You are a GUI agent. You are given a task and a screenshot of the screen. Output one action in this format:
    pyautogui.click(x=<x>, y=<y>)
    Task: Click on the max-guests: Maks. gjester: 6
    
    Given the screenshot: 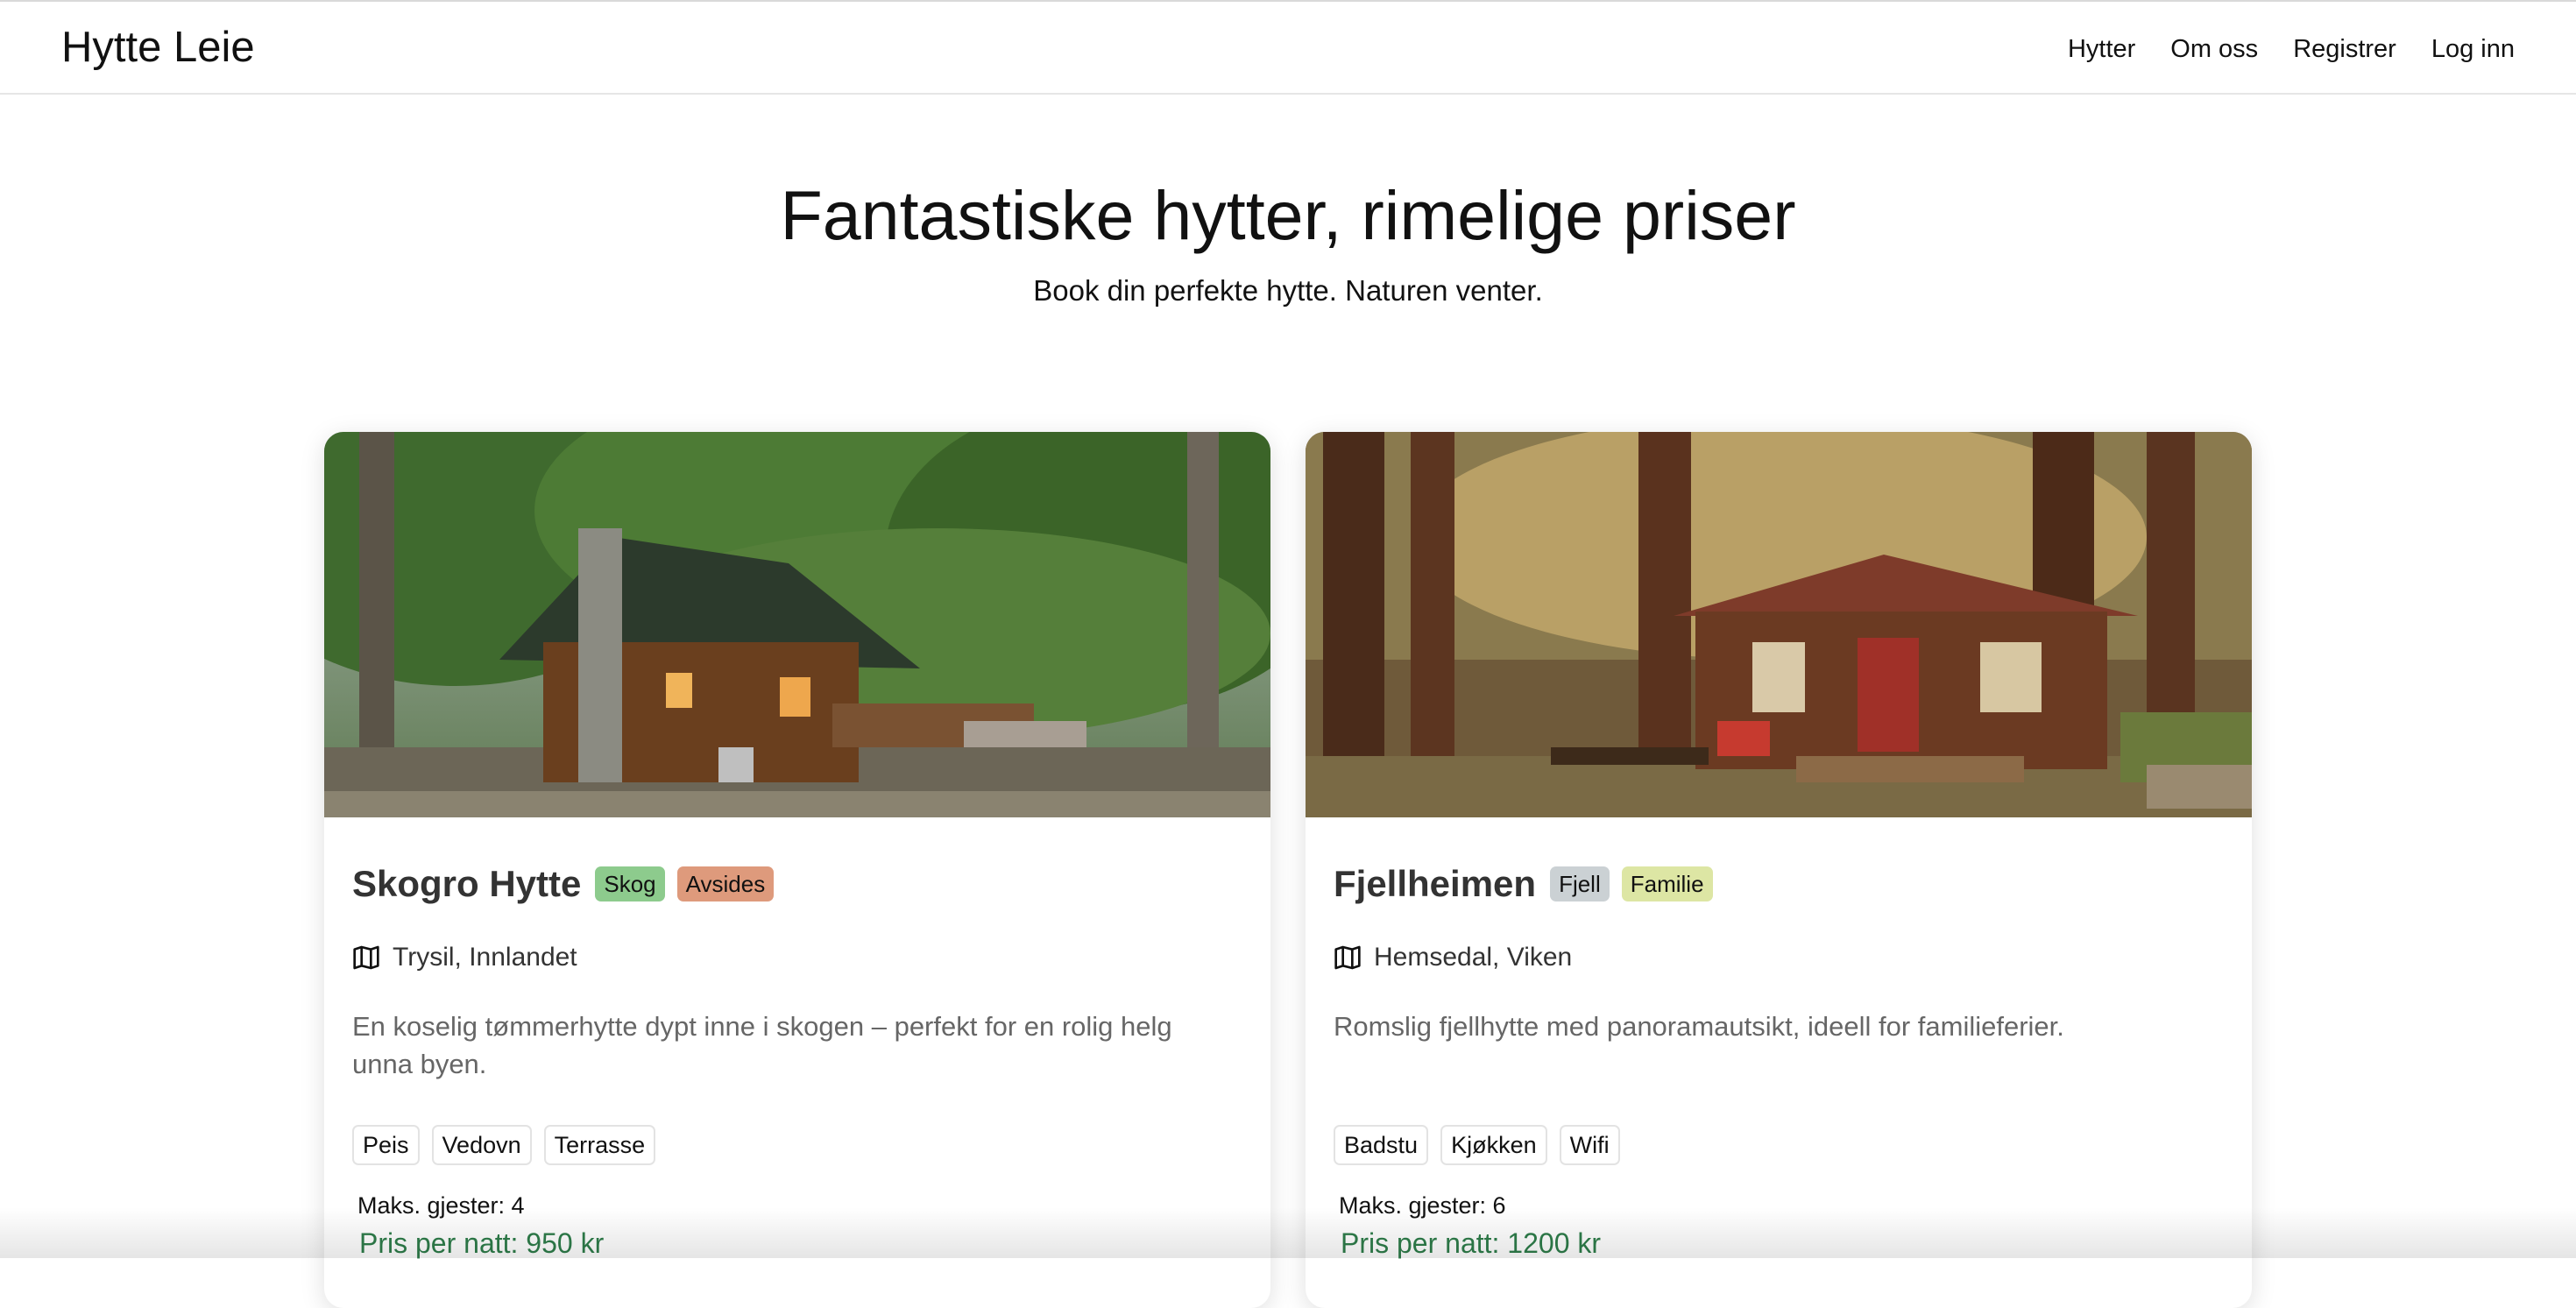 What is the action you would take?
    pyautogui.click(x=1422, y=1205)
    